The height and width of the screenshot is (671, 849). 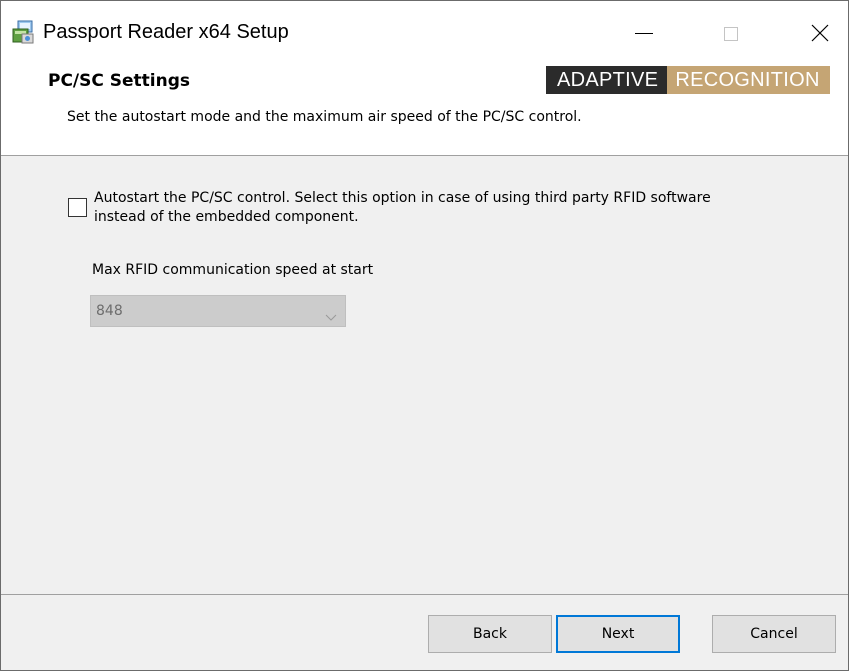 I want to click on maximize-icon, so click(x=731, y=34).